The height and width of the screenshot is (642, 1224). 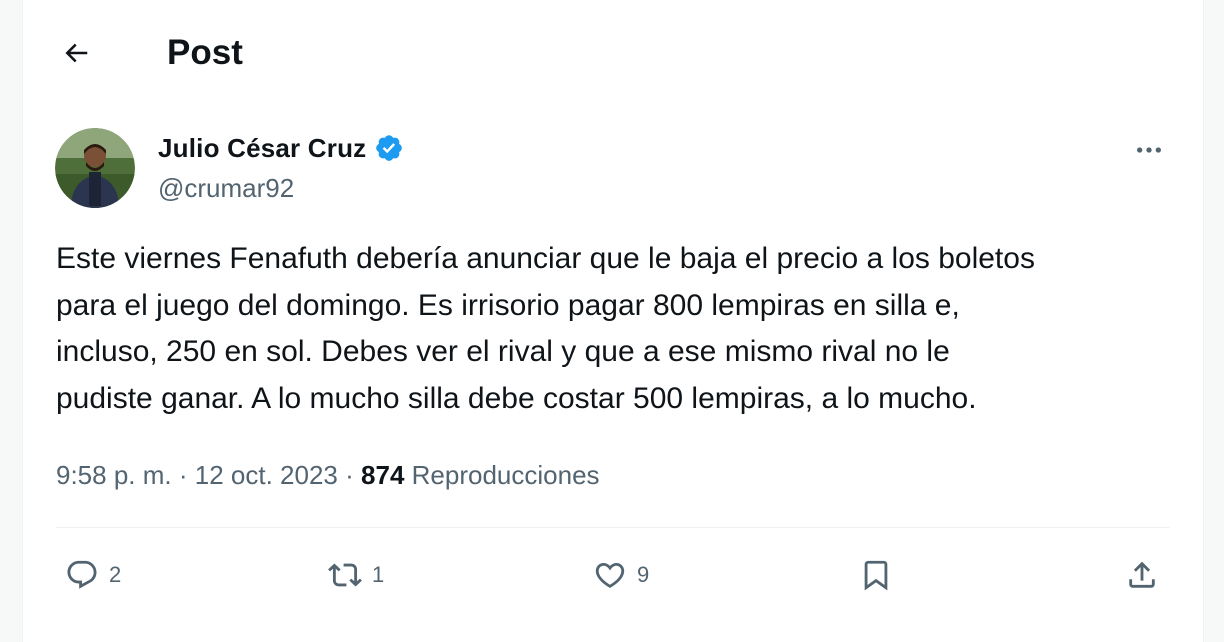 What do you see at coordinates (389, 148) in the screenshot?
I see `verified-badge-icon` at bounding box center [389, 148].